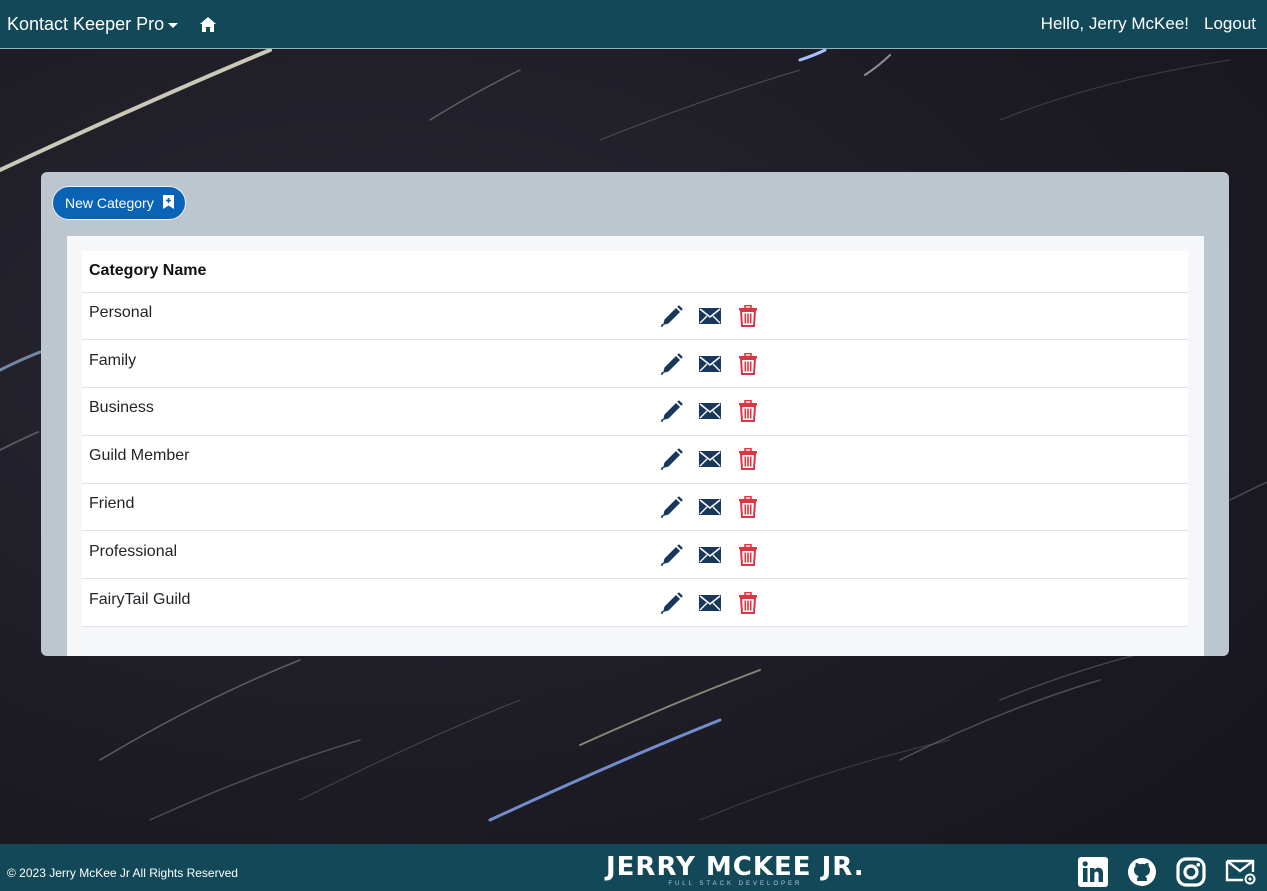 The width and height of the screenshot is (1267, 891). I want to click on category-name-cell: Family, so click(365, 364).